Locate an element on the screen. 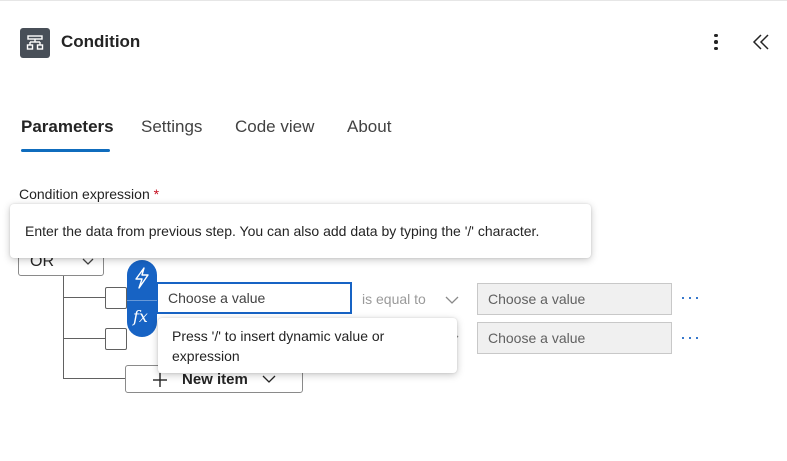 The image size is (787, 461). tab-about: About is located at coordinates (369, 127).